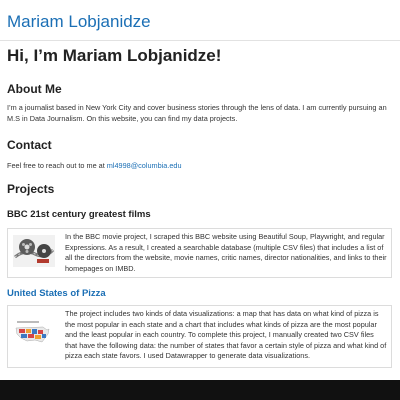  I want to click on project-title-pizza-link: United States of Pizza, so click(56, 294).